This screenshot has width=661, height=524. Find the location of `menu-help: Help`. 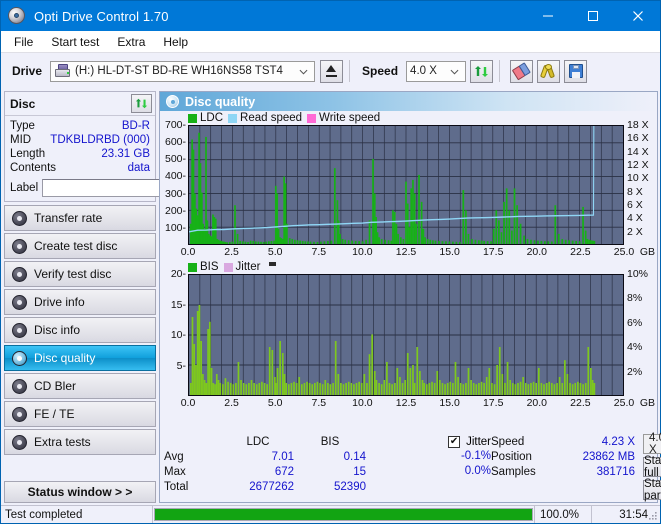

menu-help: Help is located at coordinates (175, 42).